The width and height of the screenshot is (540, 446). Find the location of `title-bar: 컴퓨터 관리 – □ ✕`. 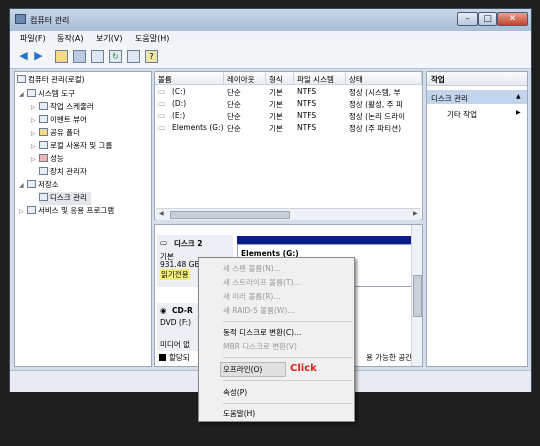

title-bar: 컴퓨터 관리 – □ ✕ is located at coordinates (270, 20).